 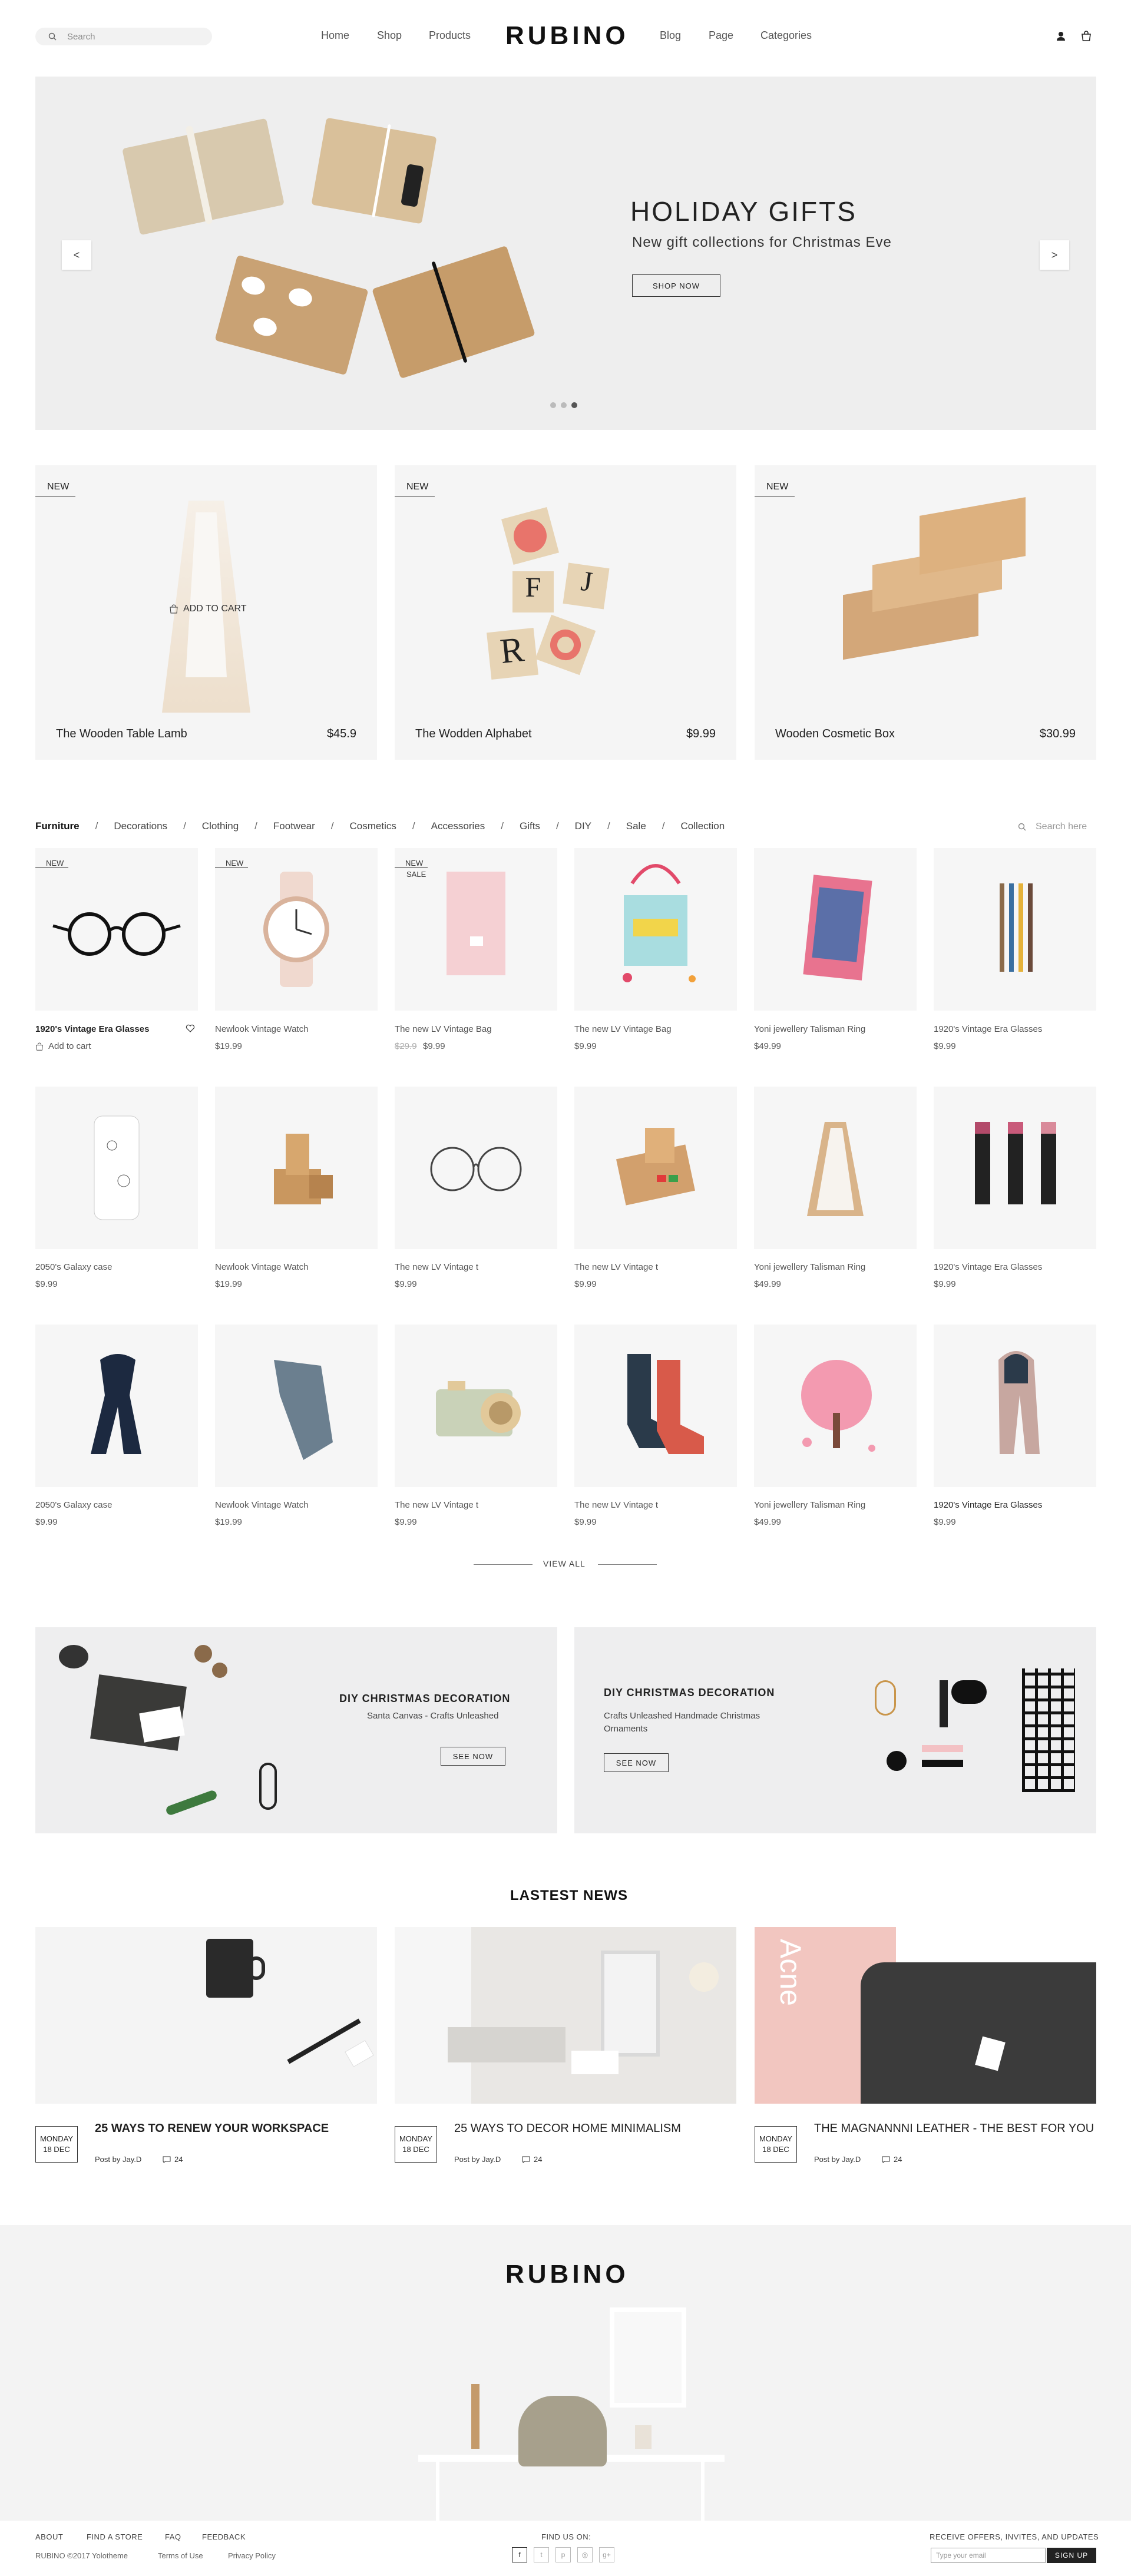 What do you see at coordinates (989, 2555) in the screenshot?
I see `newsletter-email-input: Type your email` at bounding box center [989, 2555].